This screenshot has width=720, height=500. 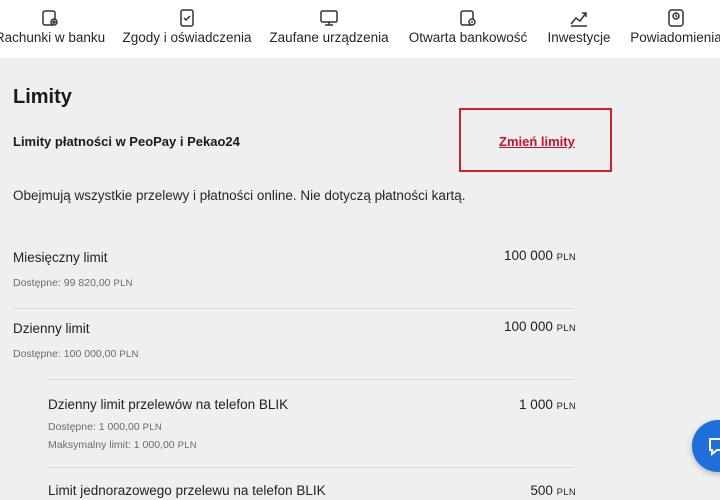 I want to click on limit-available: Dostępne: 1 000,00 PLN, so click(x=105, y=427).